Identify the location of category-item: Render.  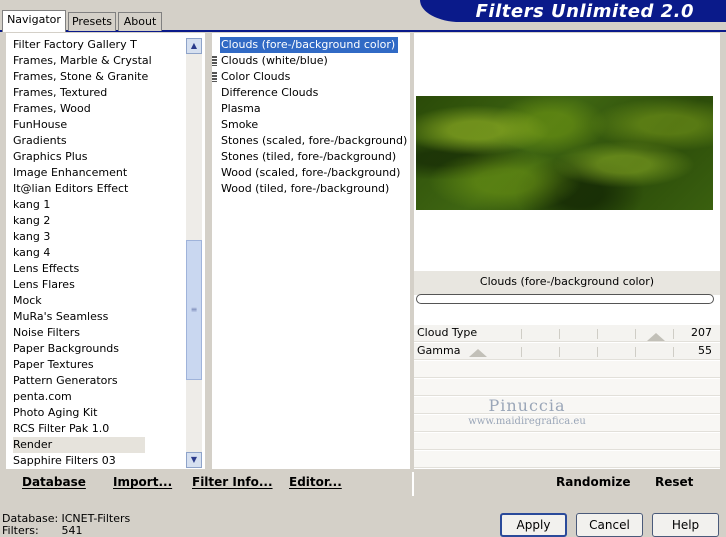
(79, 445).